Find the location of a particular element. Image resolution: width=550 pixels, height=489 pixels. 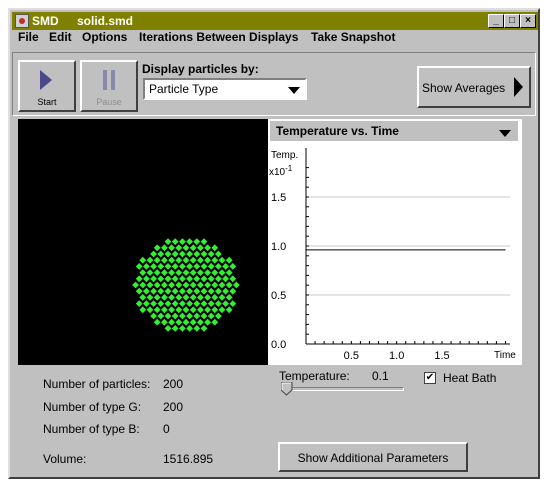

display-by-label: Display particles by: is located at coordinates (200, 69).